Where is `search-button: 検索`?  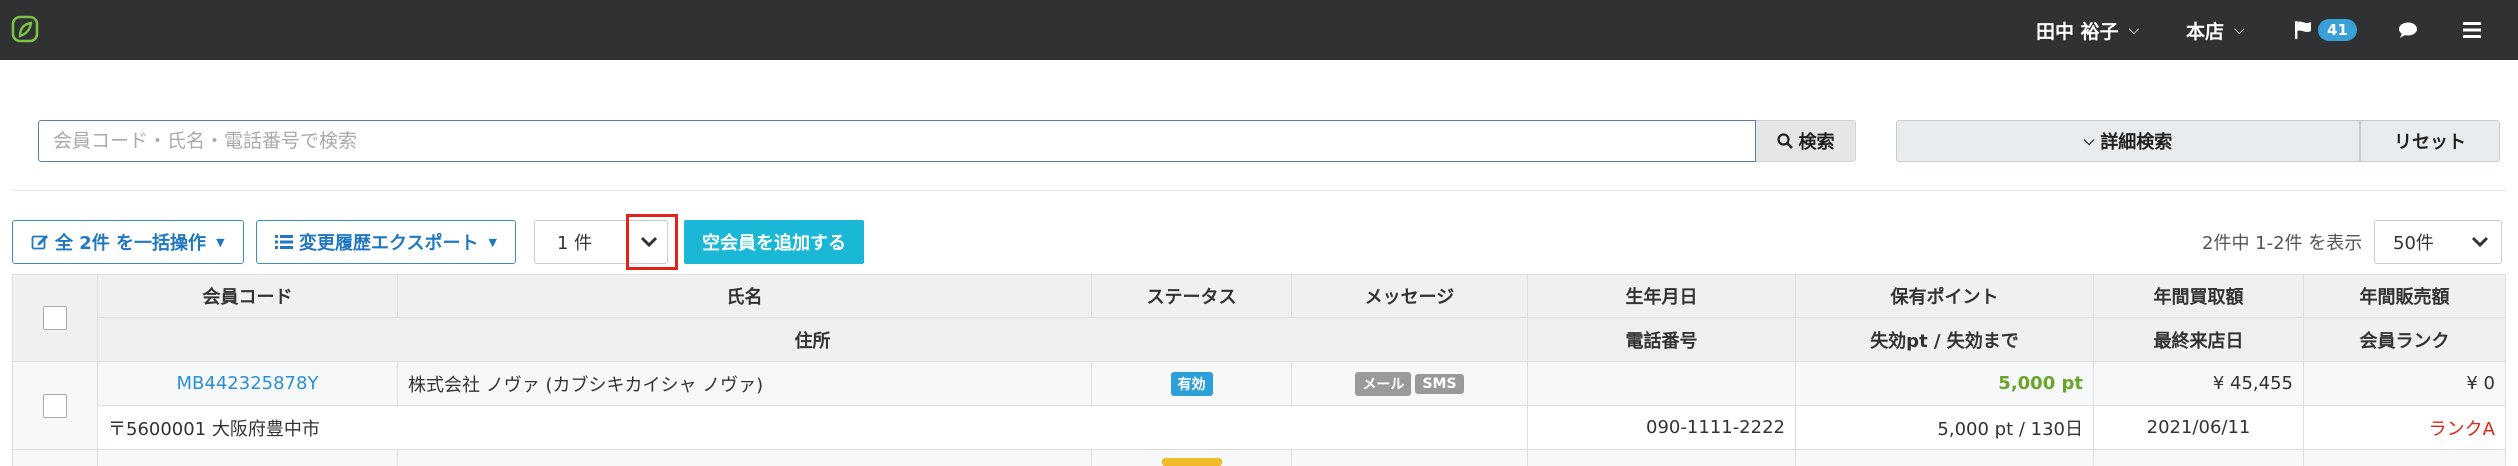
search-button: 検索 is located at coordinates (1806, 141).